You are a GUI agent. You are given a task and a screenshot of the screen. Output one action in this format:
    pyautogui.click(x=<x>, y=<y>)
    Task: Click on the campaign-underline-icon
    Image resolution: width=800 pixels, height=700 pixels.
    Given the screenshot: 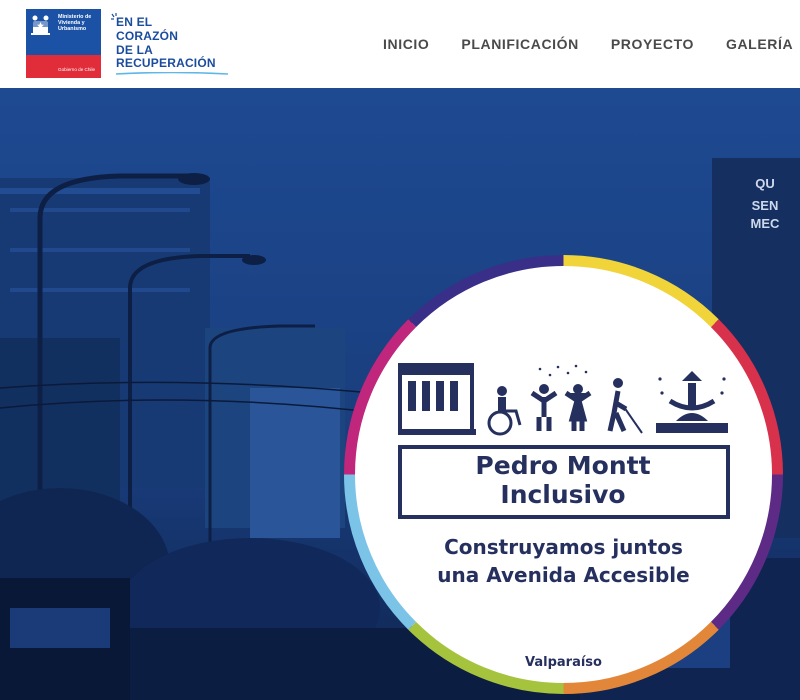 What is the action you would take?
    pyautogui.click(x=172, y=73)
    